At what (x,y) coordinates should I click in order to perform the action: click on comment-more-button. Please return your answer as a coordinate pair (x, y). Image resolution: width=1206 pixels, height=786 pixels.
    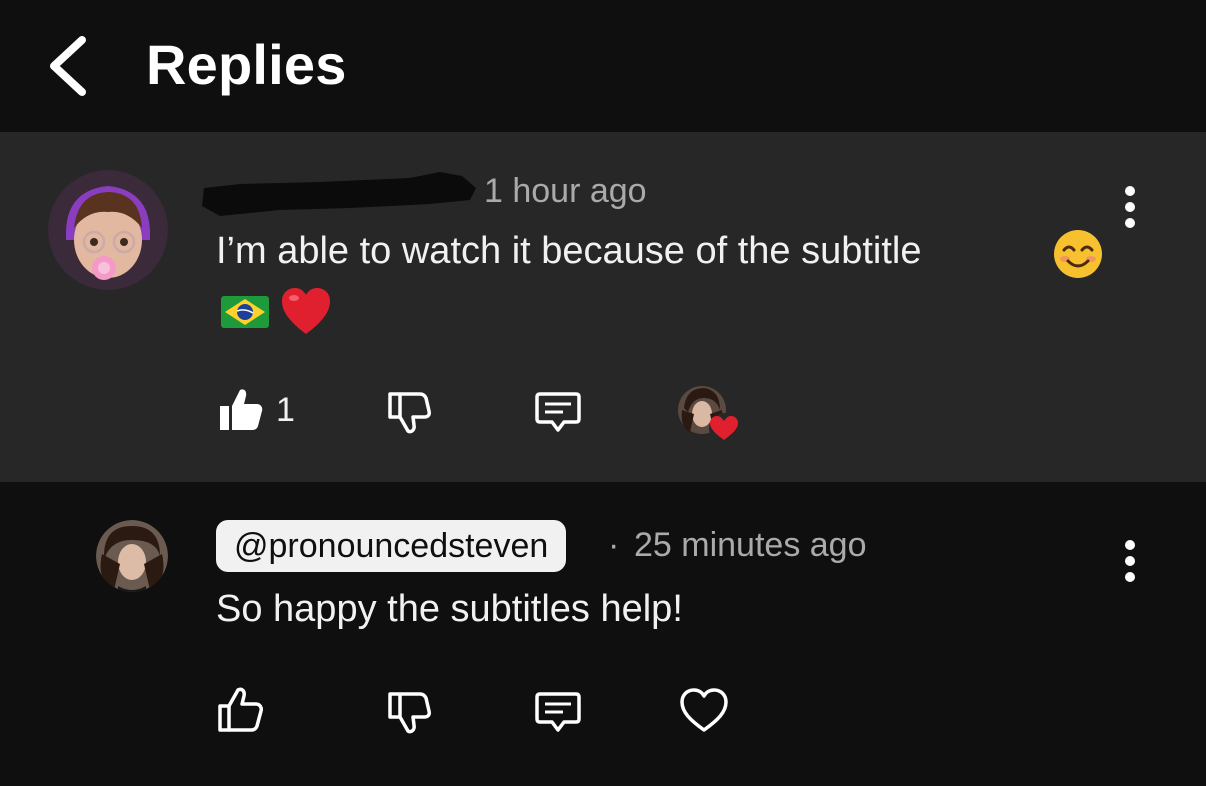
    Looking at the image, I should click on (1130, 202).